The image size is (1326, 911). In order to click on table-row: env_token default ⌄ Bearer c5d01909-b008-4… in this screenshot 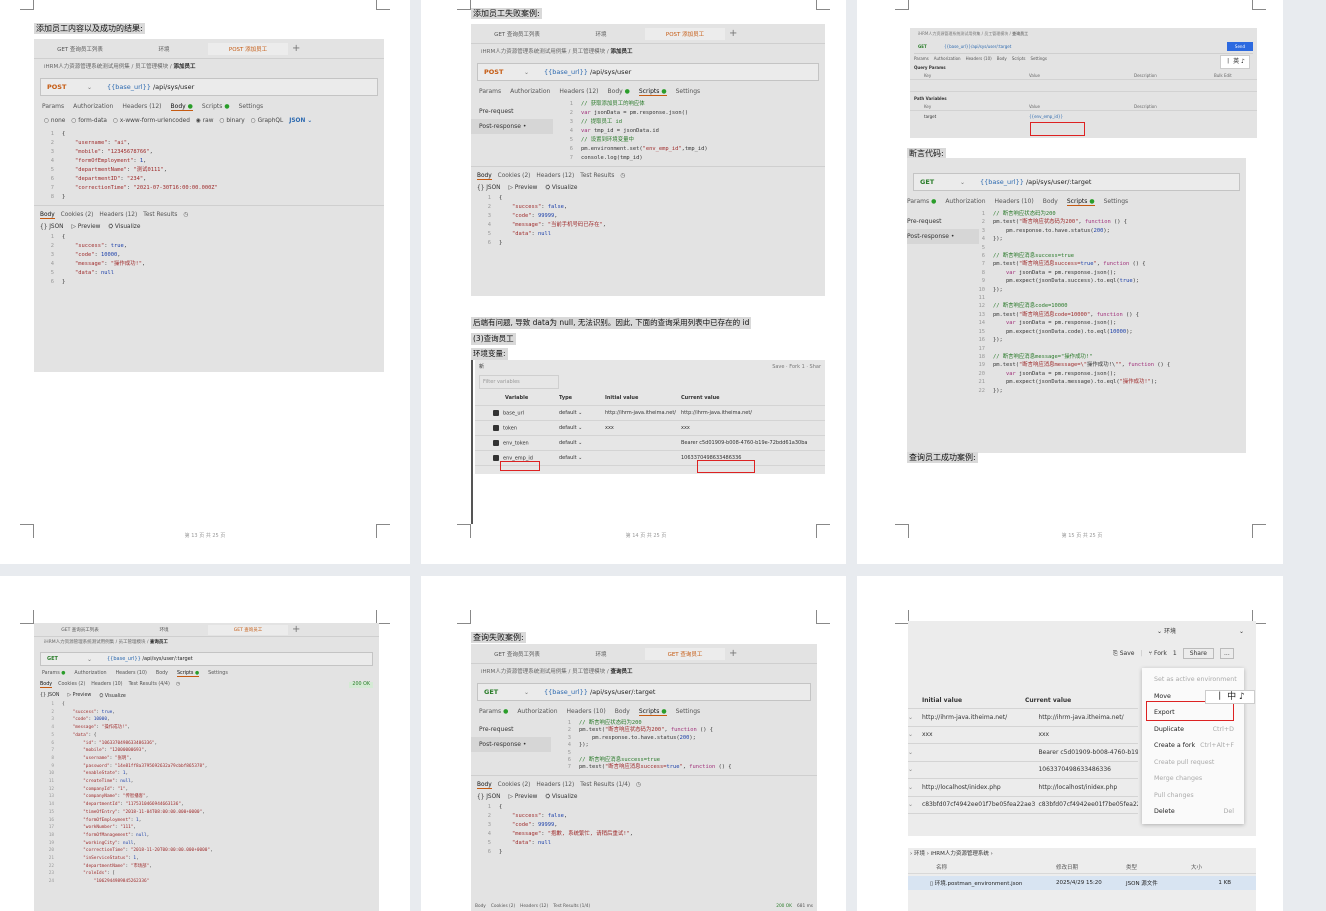, I will do `click(650, 443)`.